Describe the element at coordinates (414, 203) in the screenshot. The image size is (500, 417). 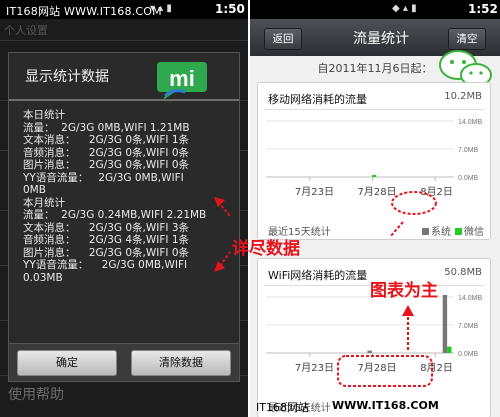
I see `highlight-ellipse` at that location.